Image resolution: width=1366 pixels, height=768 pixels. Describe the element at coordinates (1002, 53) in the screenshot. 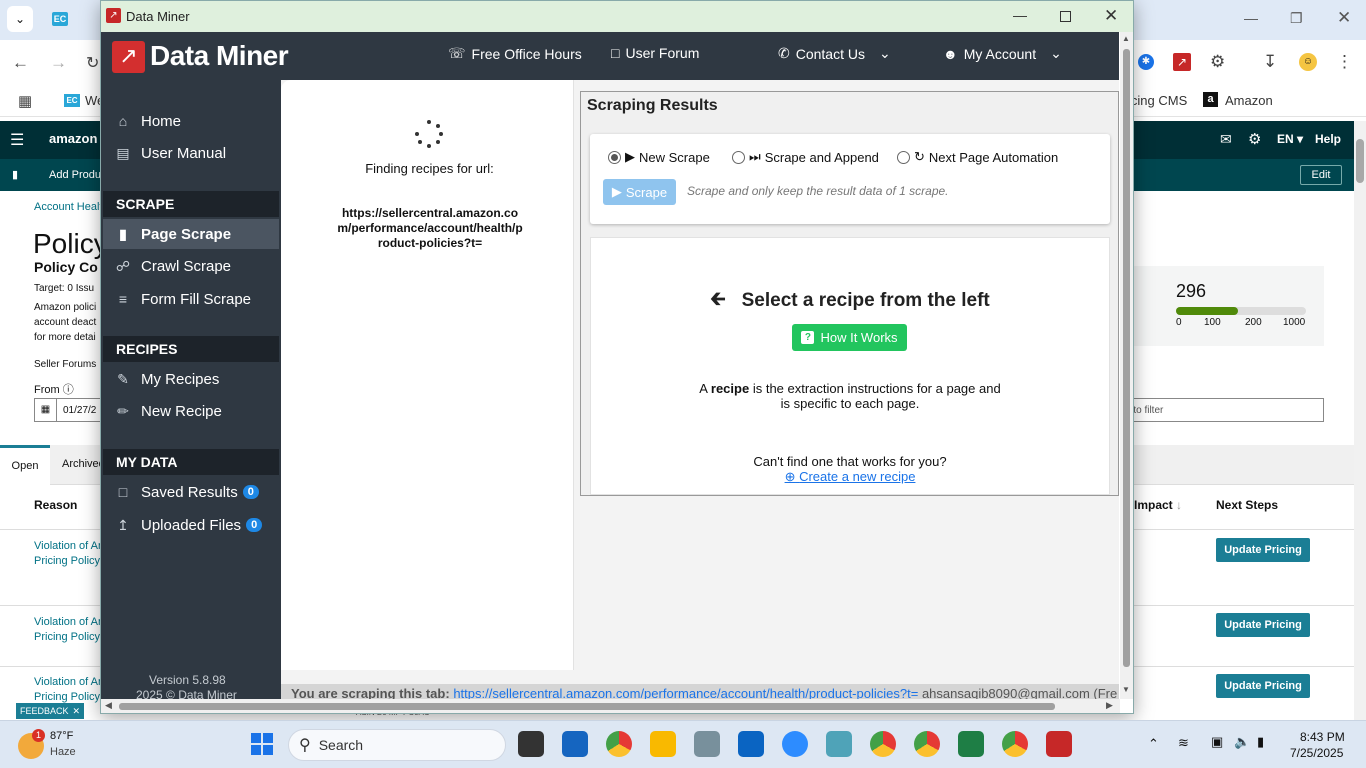

I see `my-account-dropdown: ☻ My Account ⌄` at that location.